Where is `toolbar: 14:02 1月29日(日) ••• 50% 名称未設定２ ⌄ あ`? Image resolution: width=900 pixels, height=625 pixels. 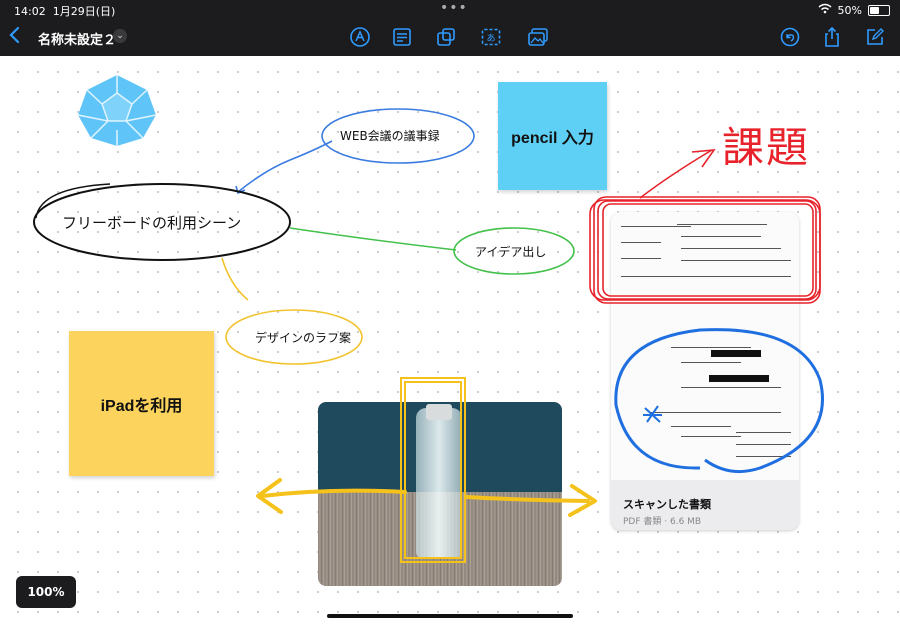
toolbar: 14:02 1月29日(日) ••• 50% 名称未設定２ ⌄ あ is located at coordinates (450, 28).